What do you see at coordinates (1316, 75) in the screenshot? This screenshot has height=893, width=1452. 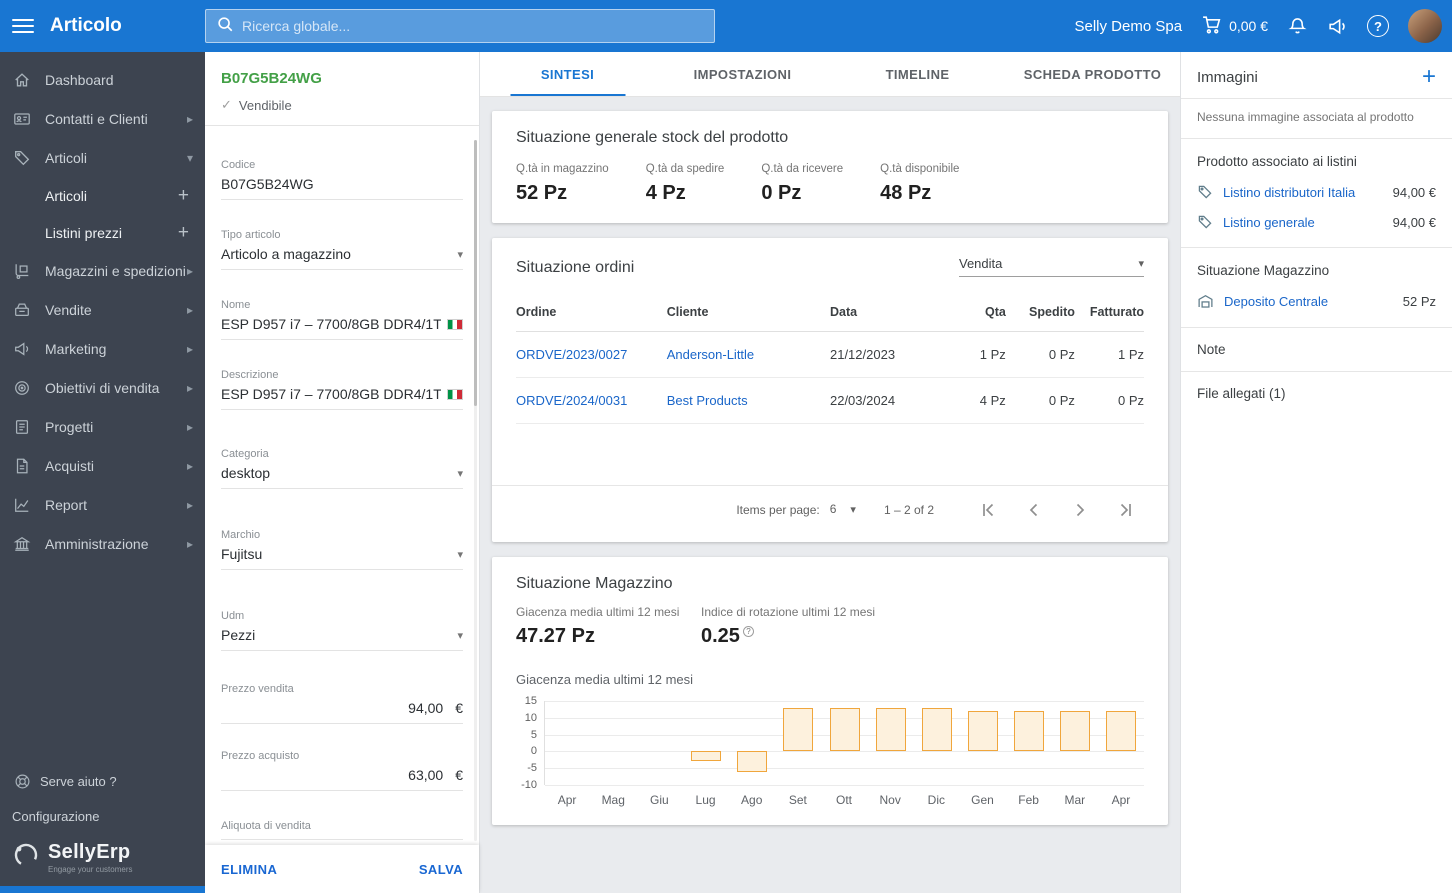 I see `images-section-header: Immagini +` at bounding box center [1316, 75].